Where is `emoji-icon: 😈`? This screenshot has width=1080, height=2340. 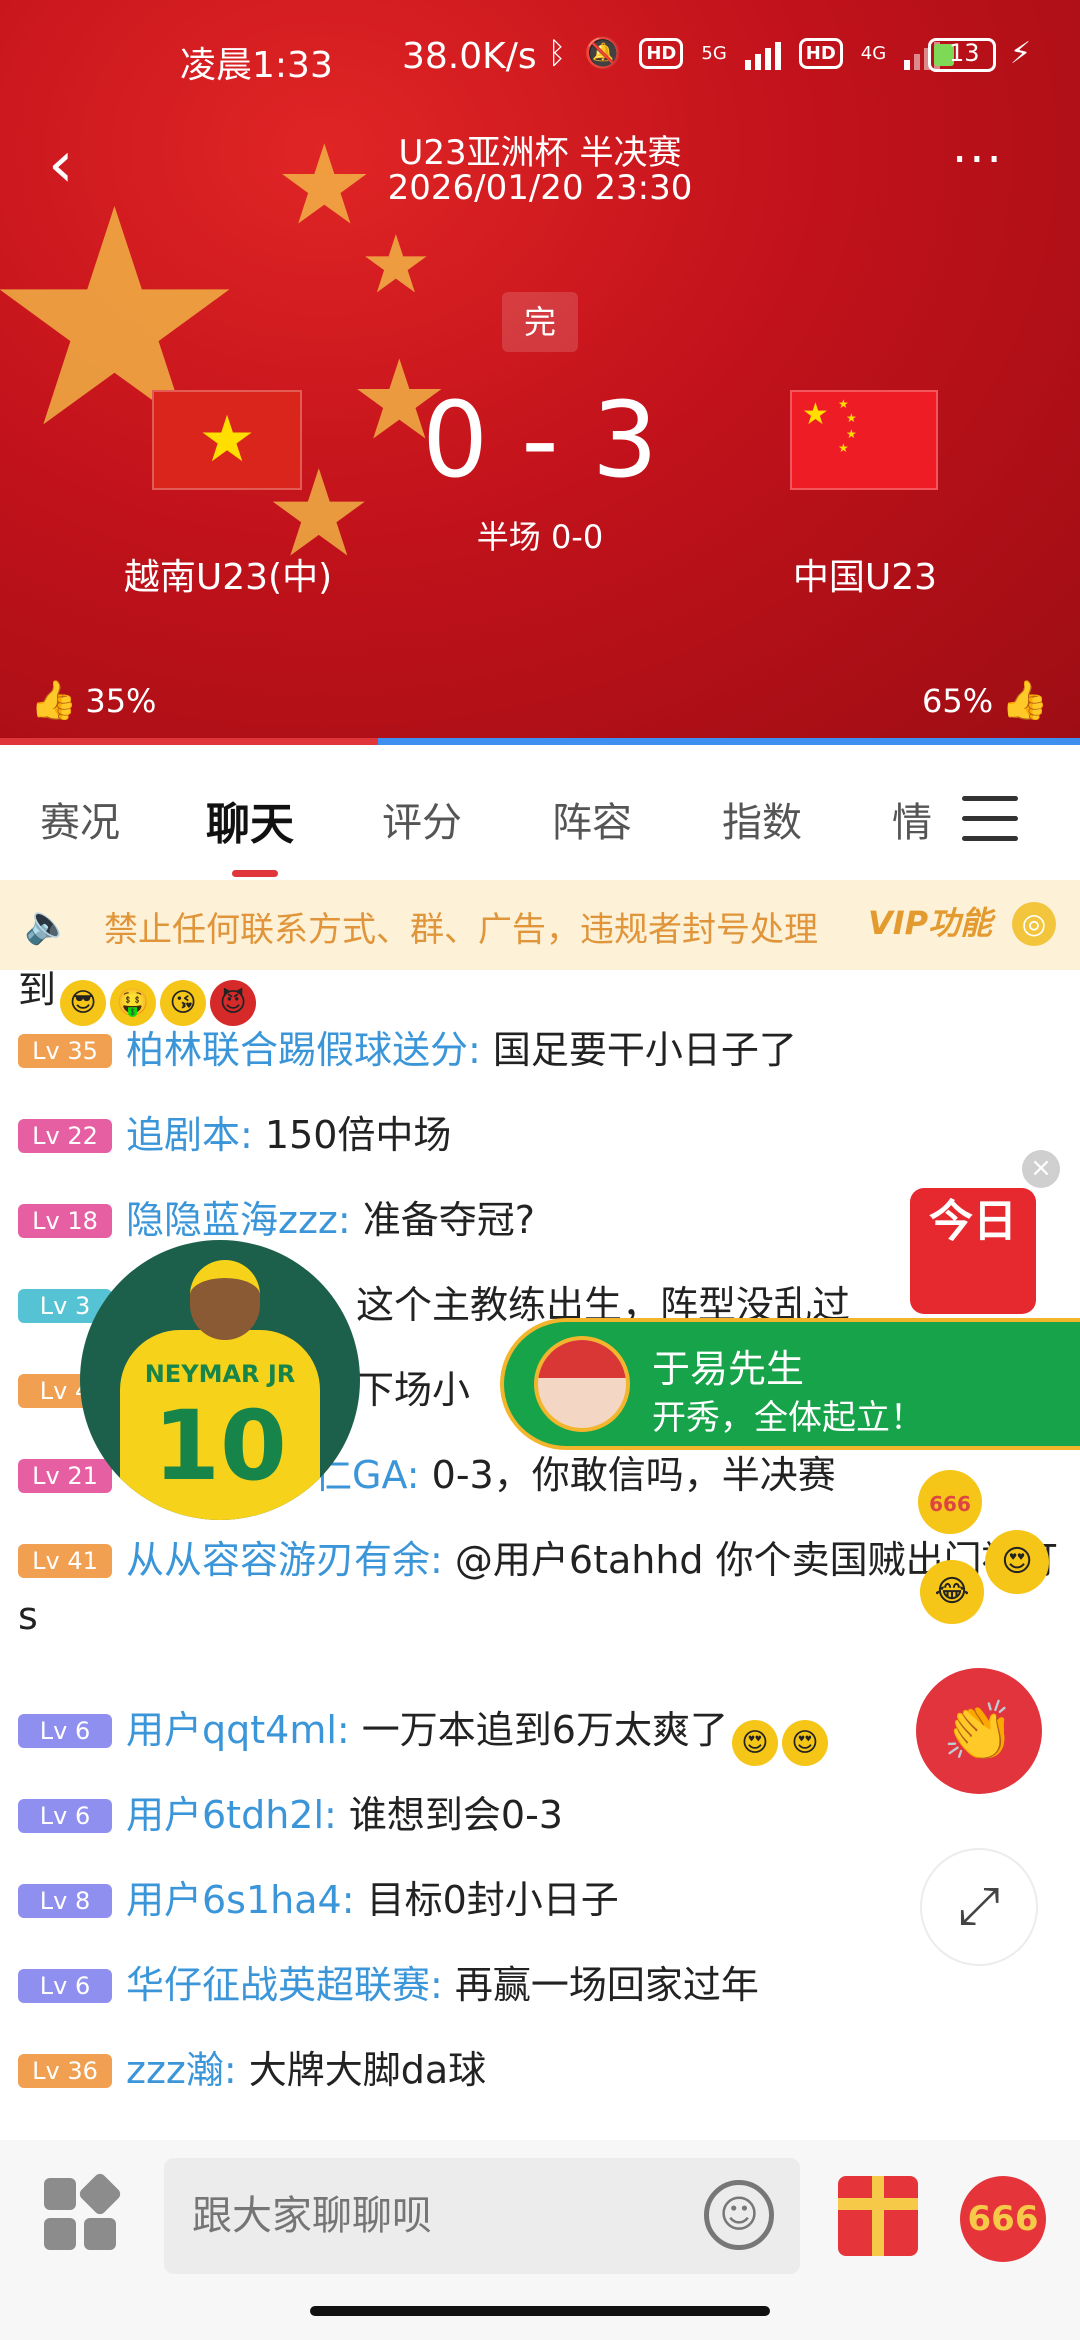 emoji-icon: 😈 is located at coordinates (233, 1003).